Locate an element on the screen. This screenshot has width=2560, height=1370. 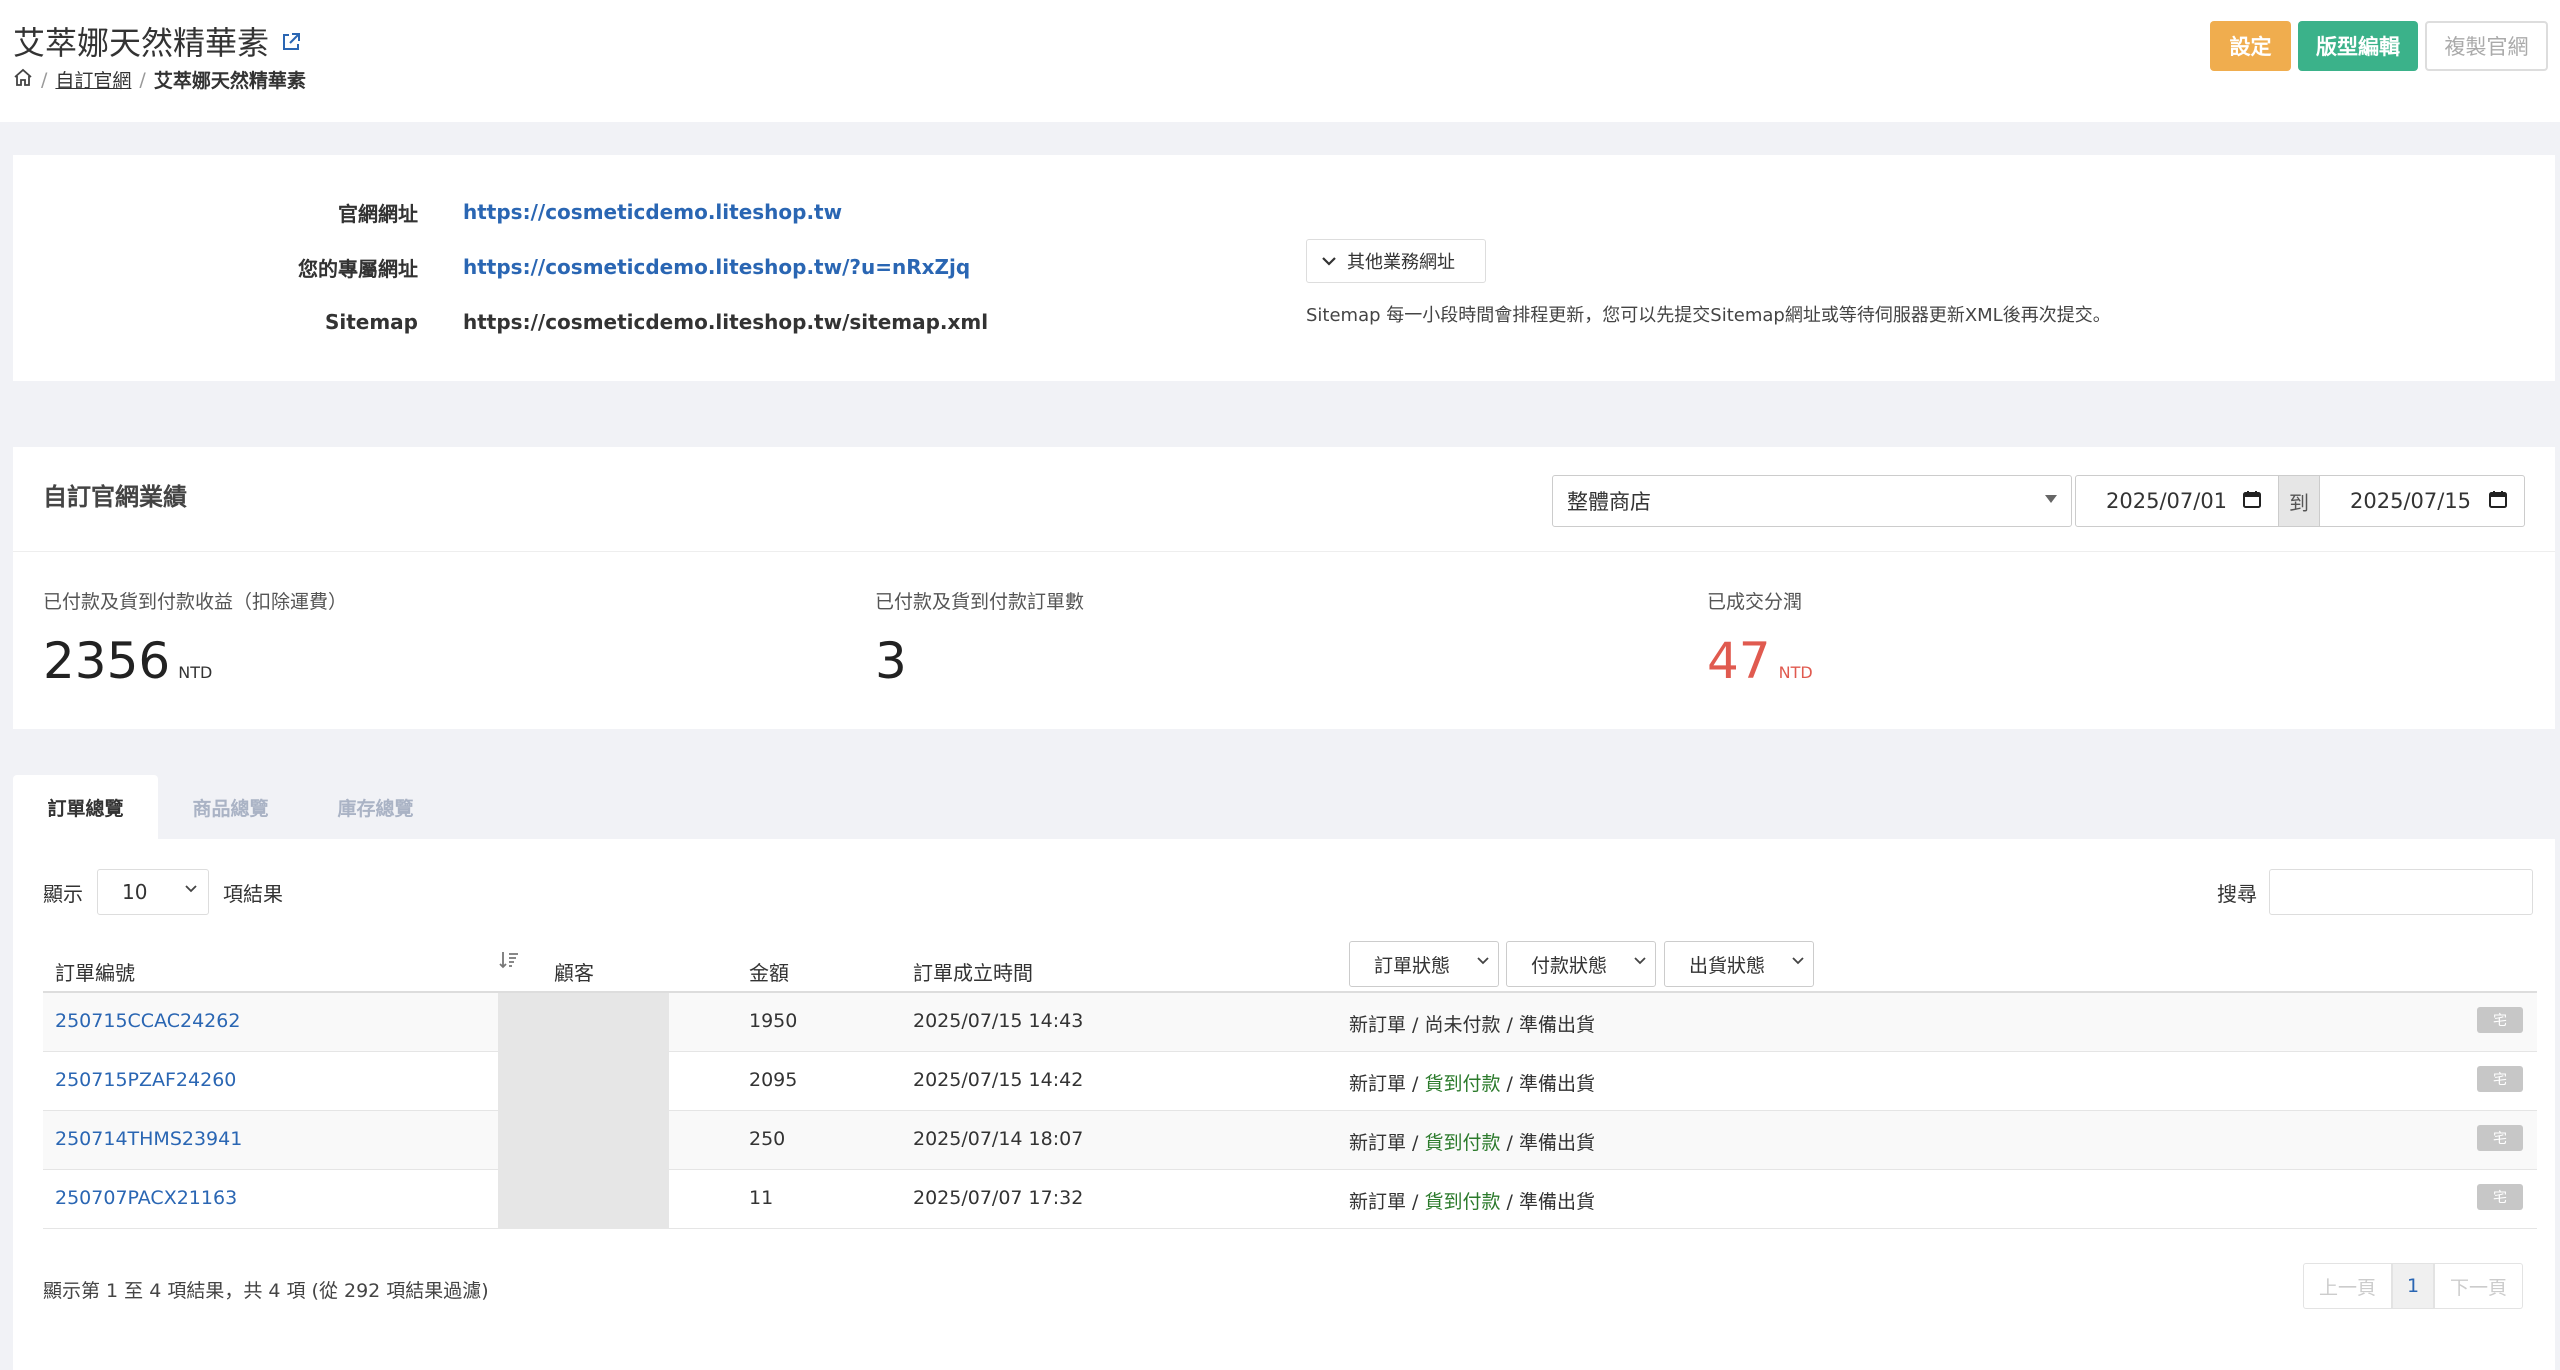
tab-inventory: 庫存總覽 is located at coordinates (375, 807).